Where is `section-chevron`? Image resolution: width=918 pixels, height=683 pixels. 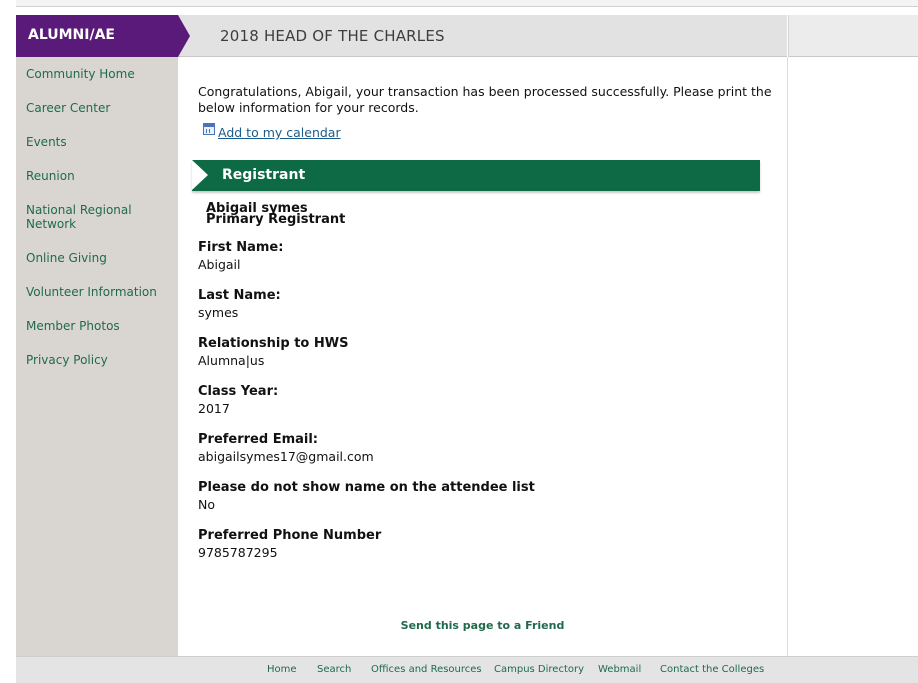
section-chevron is located at coordinates (200, 175).